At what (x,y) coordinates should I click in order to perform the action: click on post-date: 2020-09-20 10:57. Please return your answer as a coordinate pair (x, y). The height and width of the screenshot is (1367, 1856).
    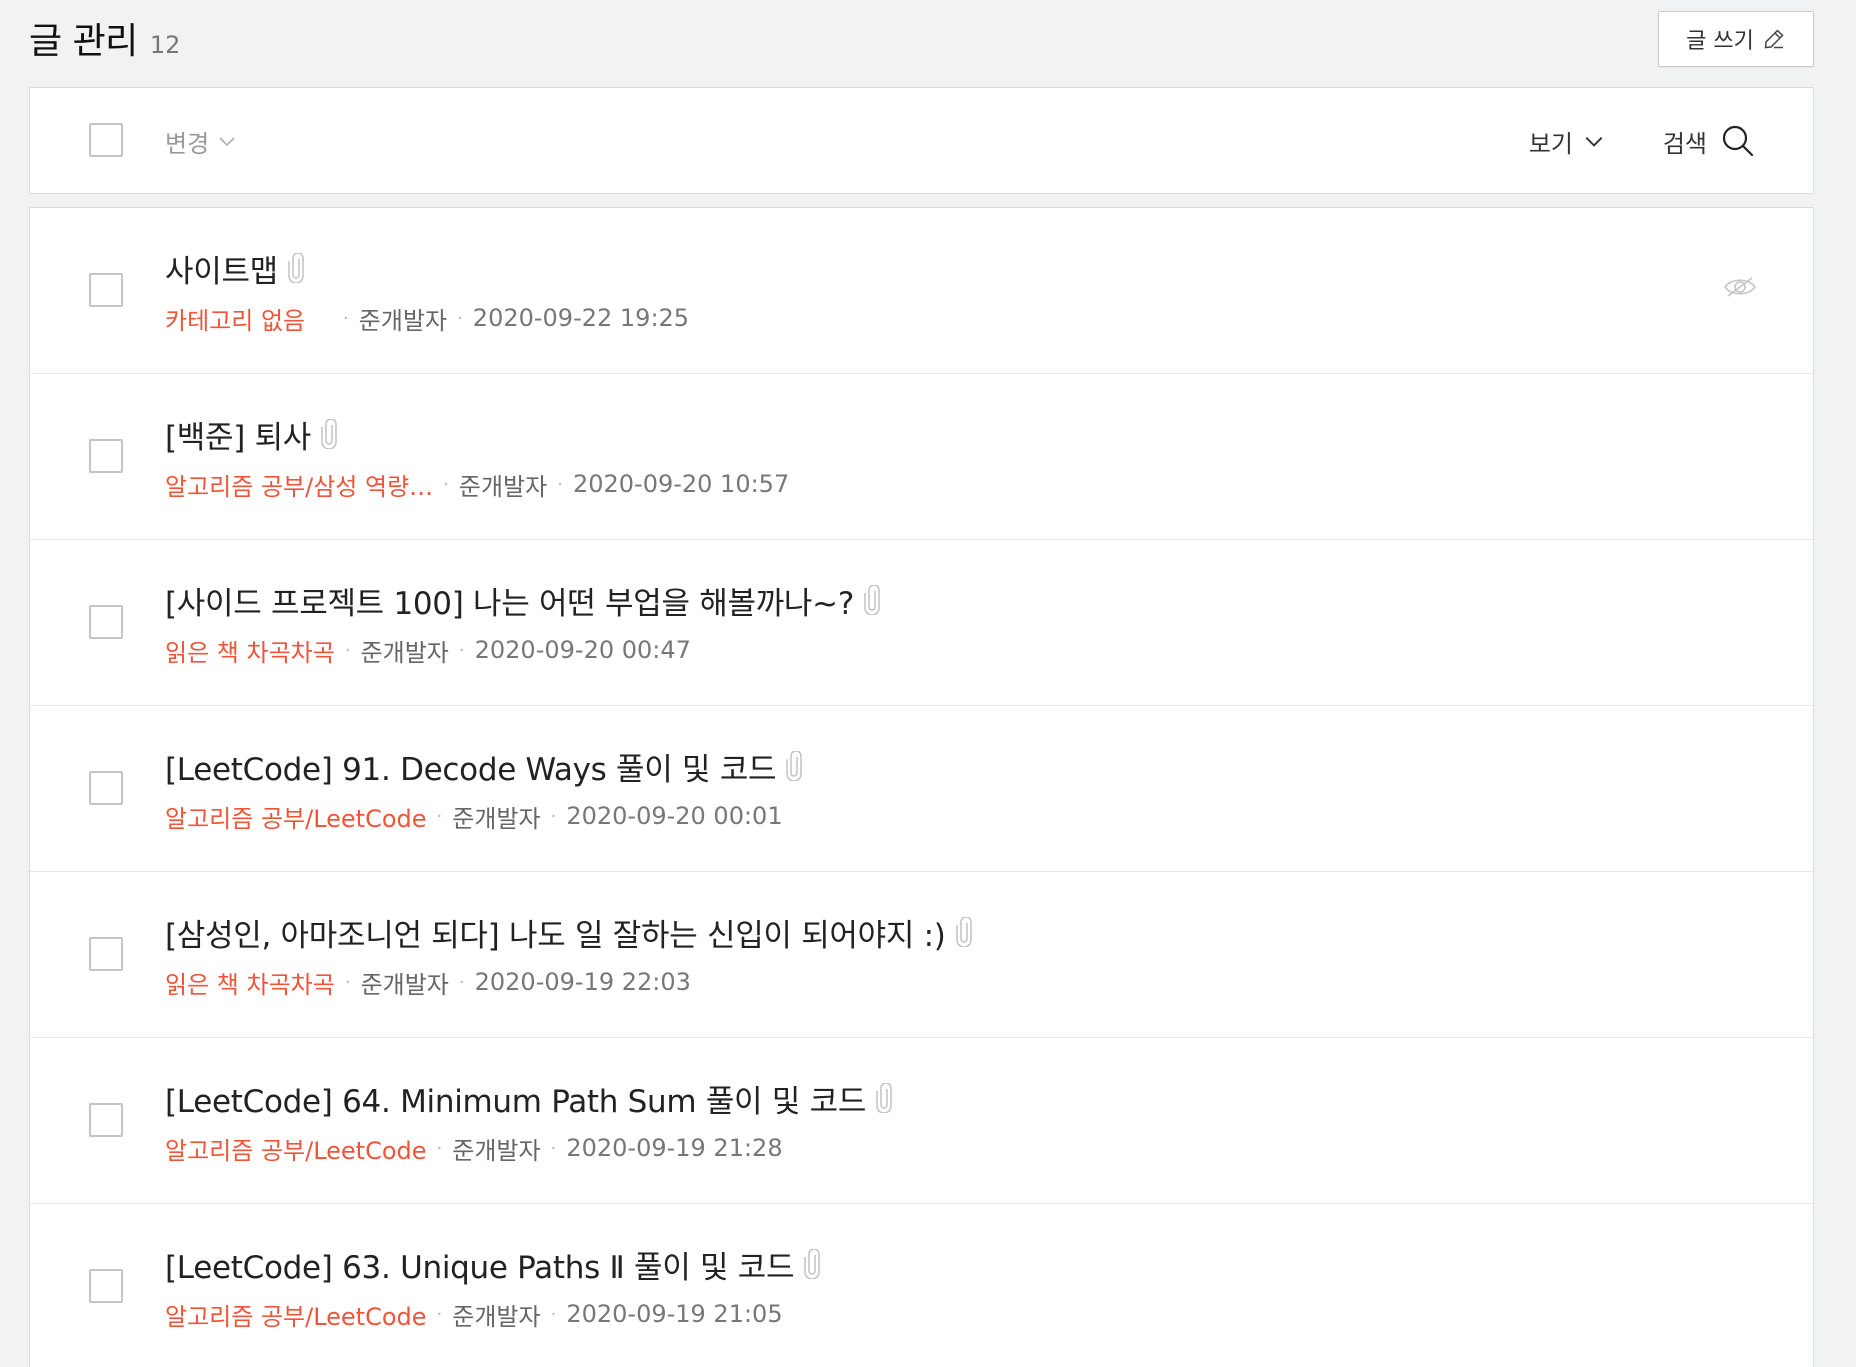
    Looking at the image, I should click on (681, 484).